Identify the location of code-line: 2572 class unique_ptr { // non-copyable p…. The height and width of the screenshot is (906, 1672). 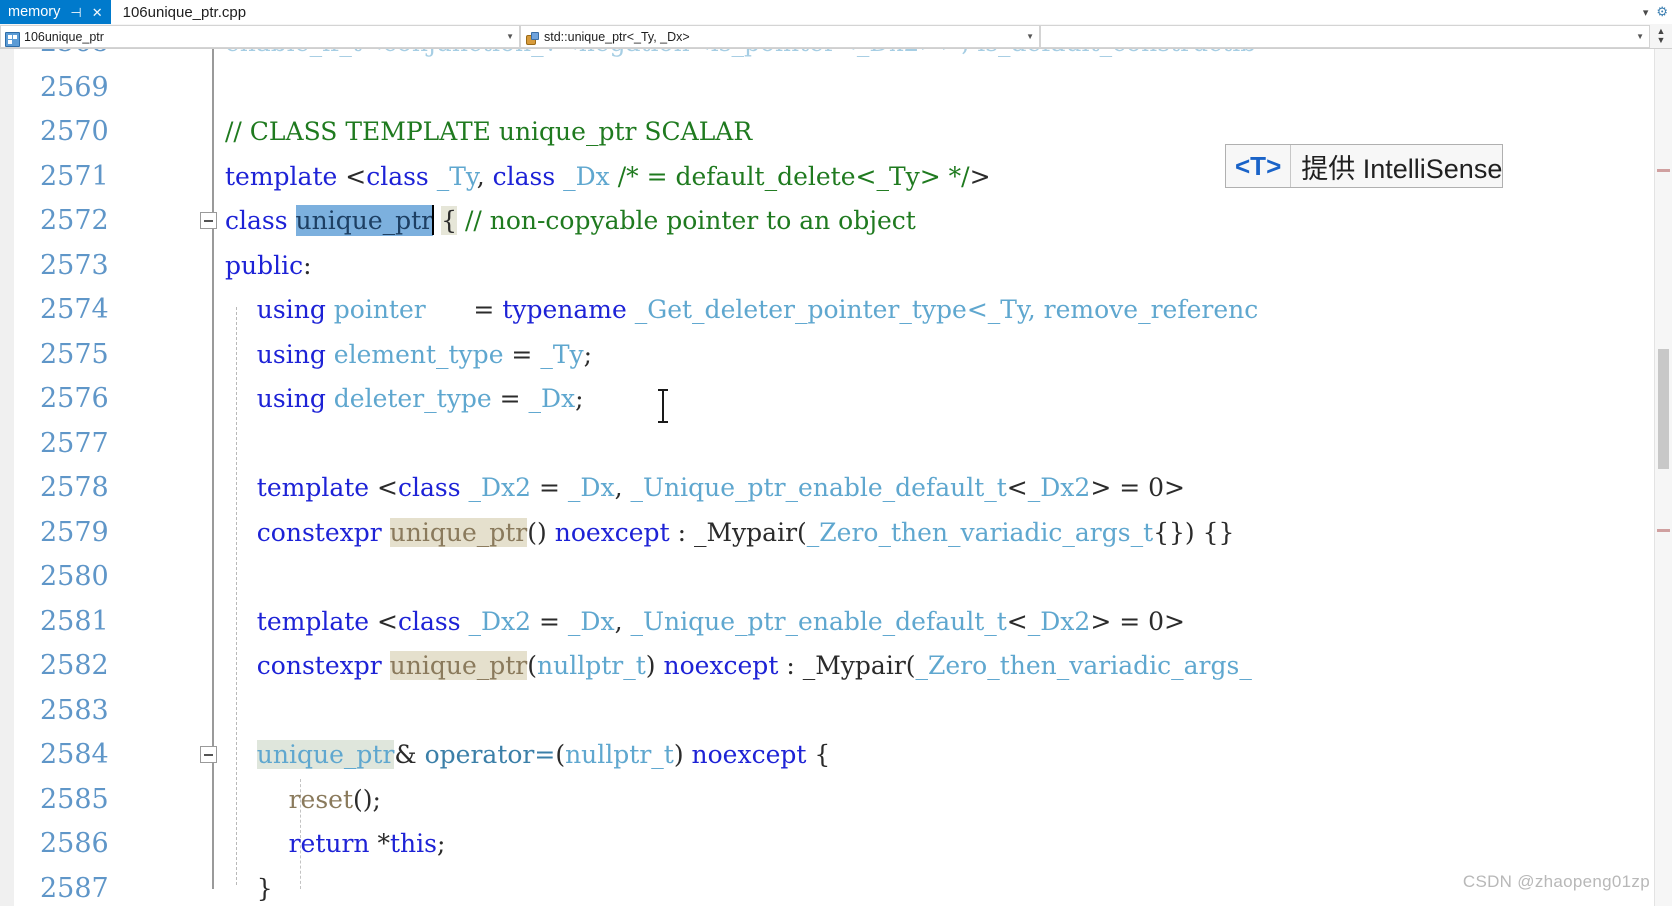
(836, 221).